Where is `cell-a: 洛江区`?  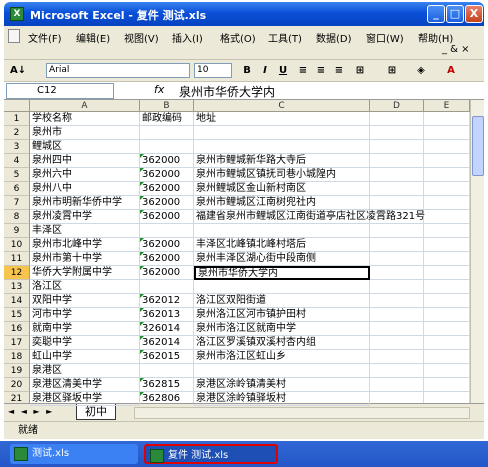
cell-a: 洛江区 is located at coordinates (85, 287).